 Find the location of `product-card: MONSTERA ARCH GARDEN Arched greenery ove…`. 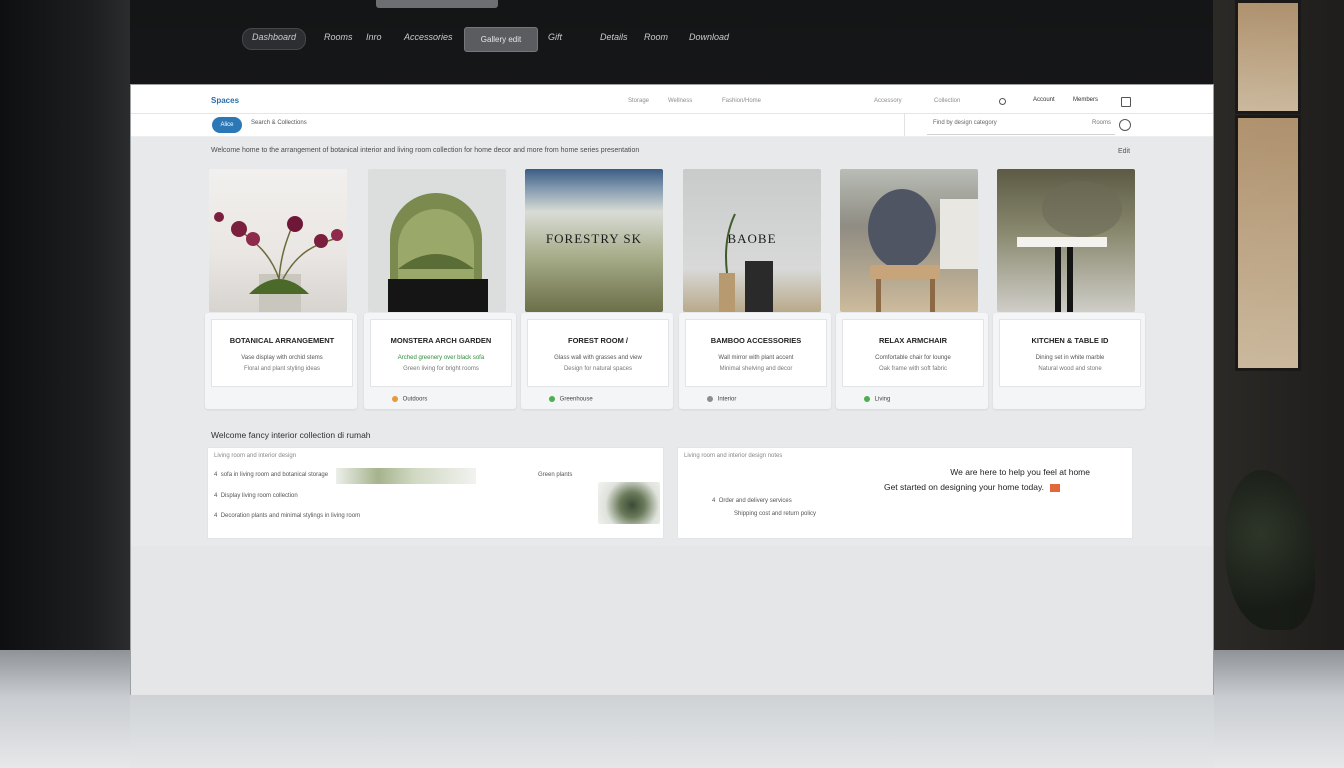

product-card: MONSTERA ARCH GARDEN Arched greenery ove… is located at coordinates (440, 288).